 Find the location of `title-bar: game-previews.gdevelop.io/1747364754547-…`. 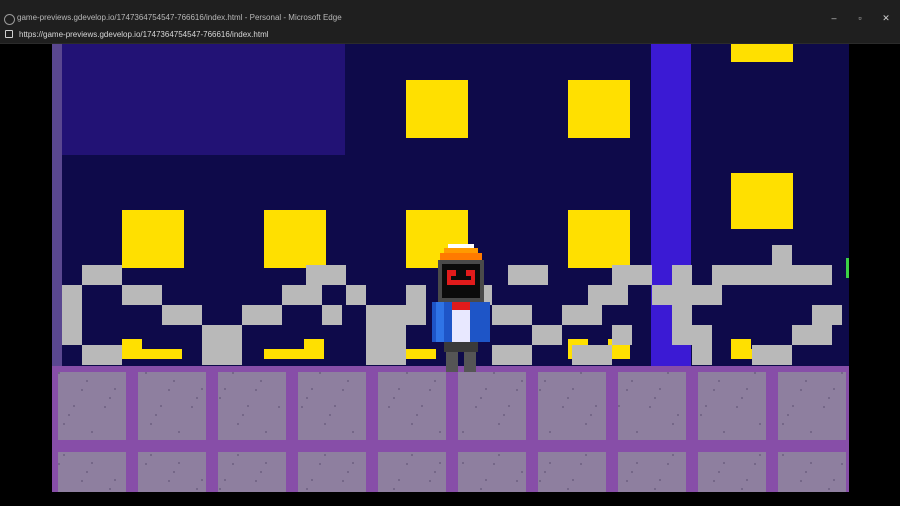

title-bar: game-previews.gdevelop.io/1747364754547-… is located at coordinates (450, 13).